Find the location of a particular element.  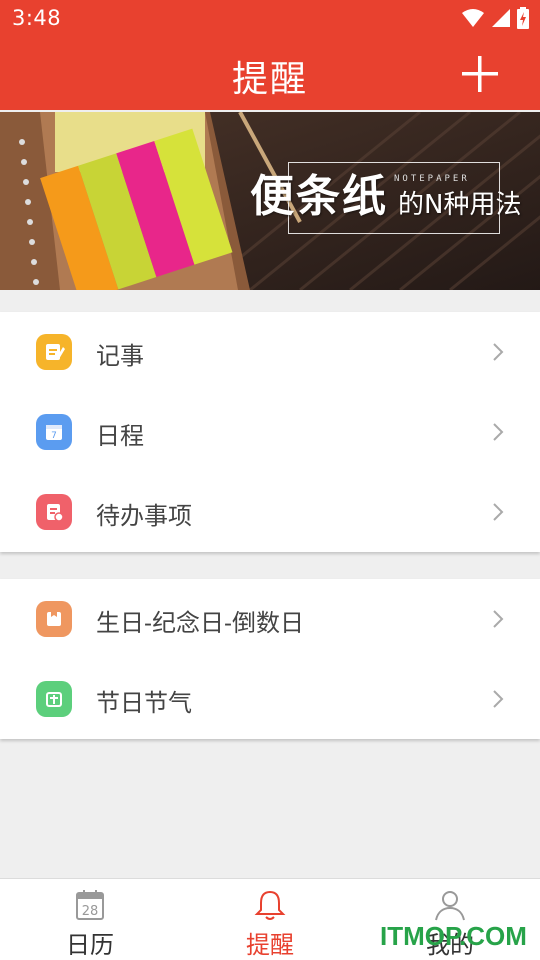

list-item-schedule: 7 日程 is located at coordinates (270, 432).